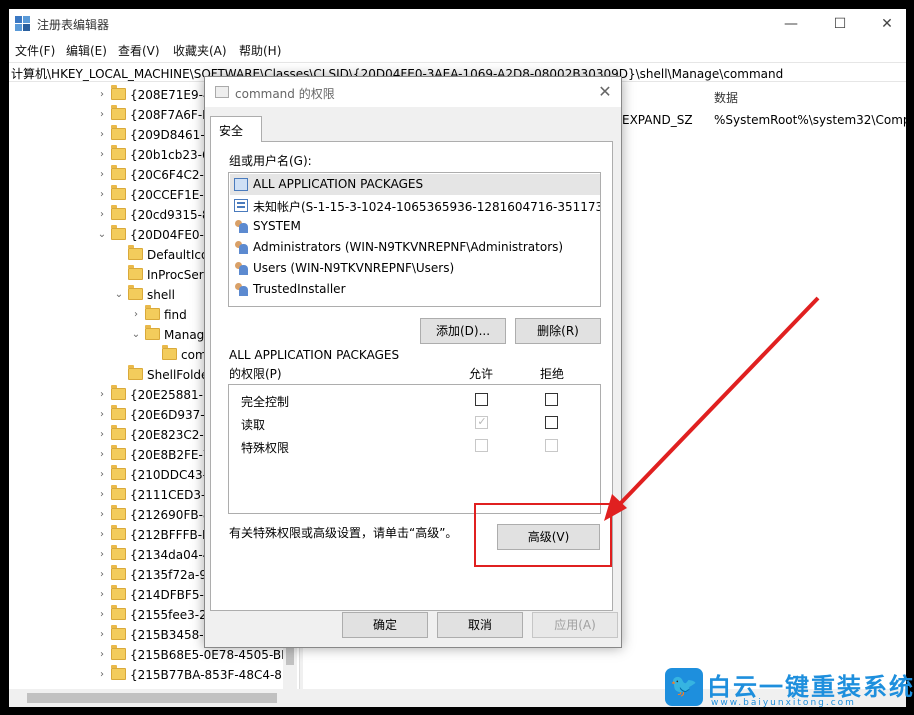  Describe the element at coordinates (684, 687) in the screenshot. I see `twitter-bird-icon: 🐦` at that location.